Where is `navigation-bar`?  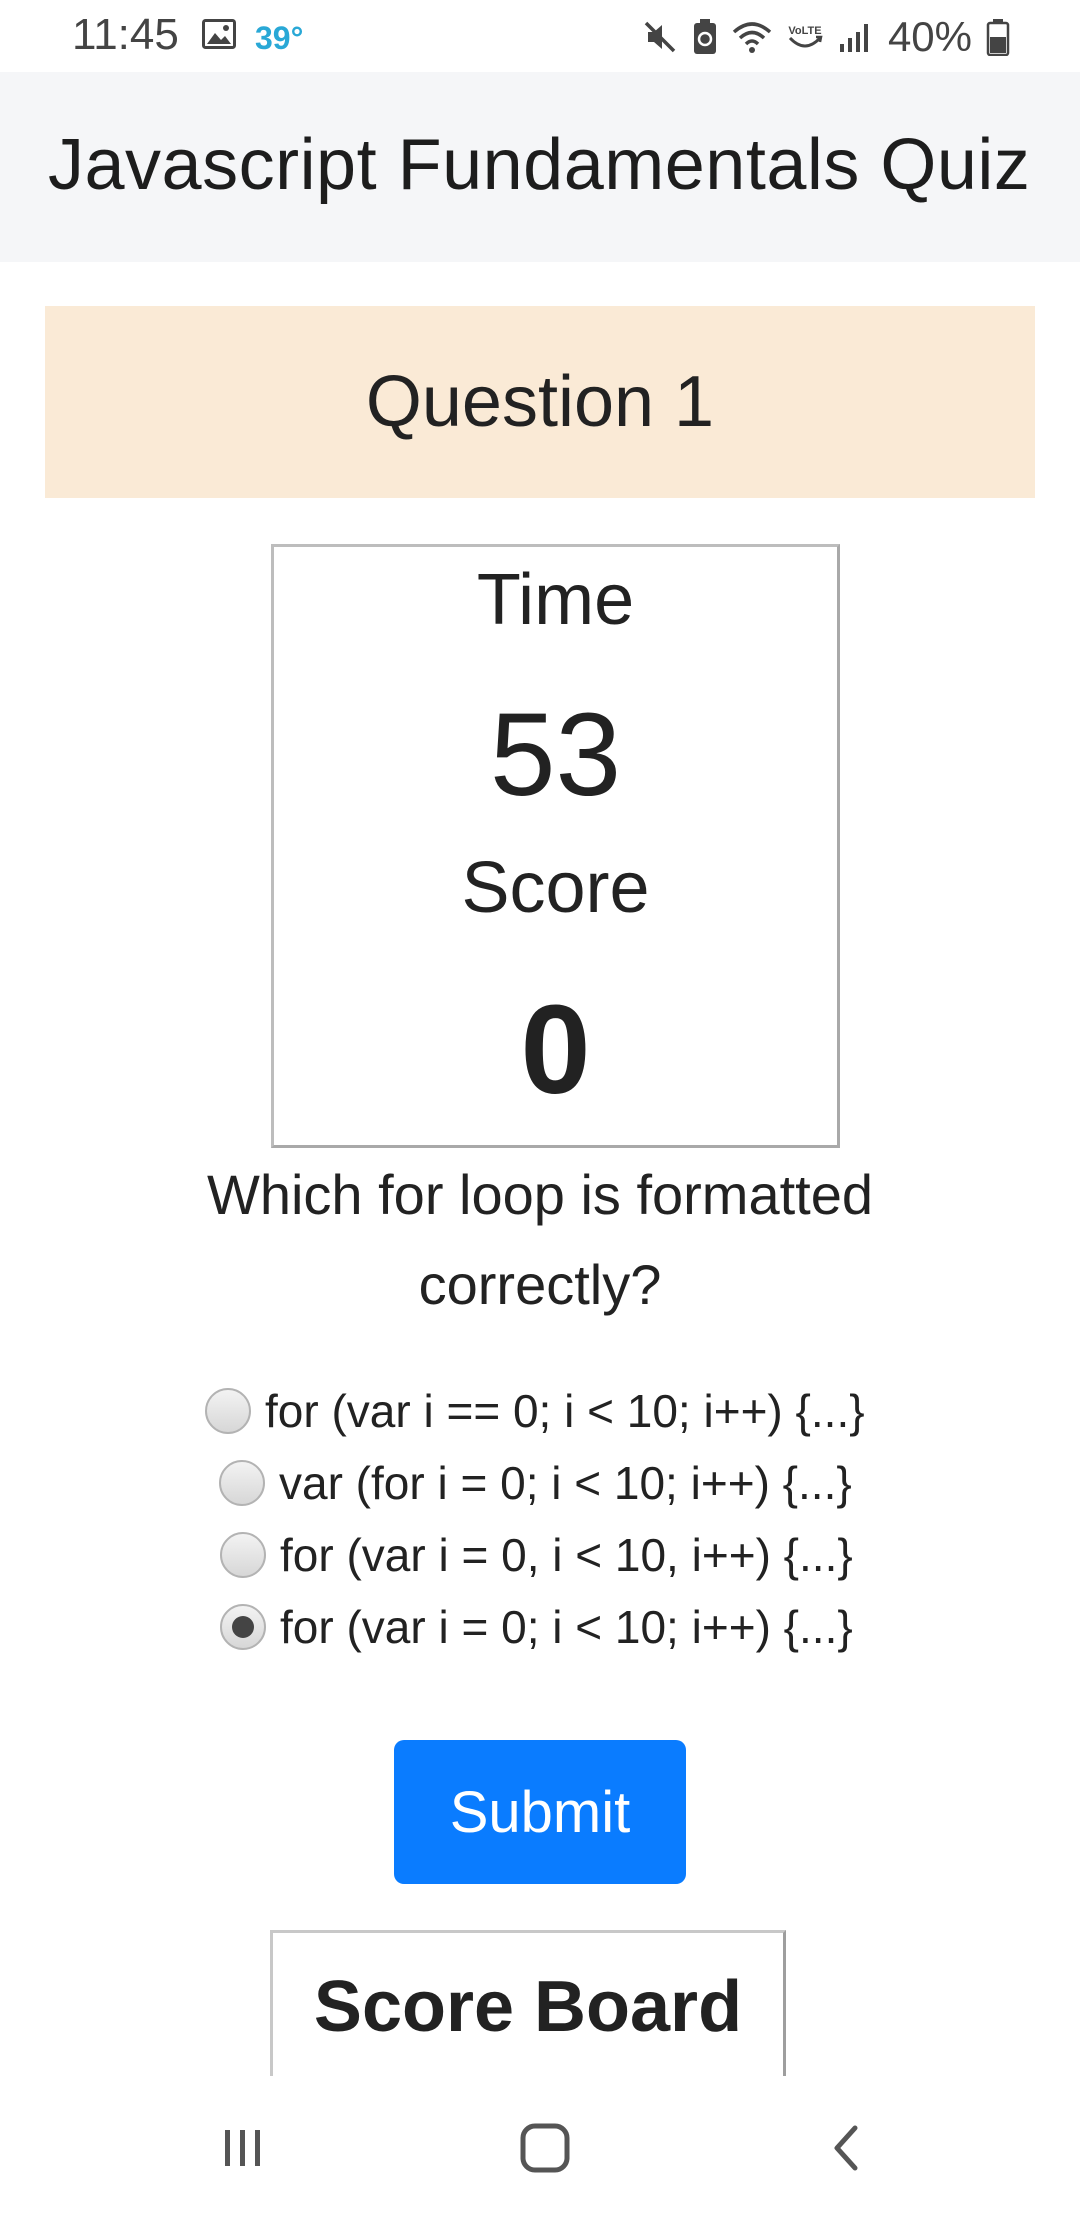 navigation-bar is located at coordinates (540, 2148).